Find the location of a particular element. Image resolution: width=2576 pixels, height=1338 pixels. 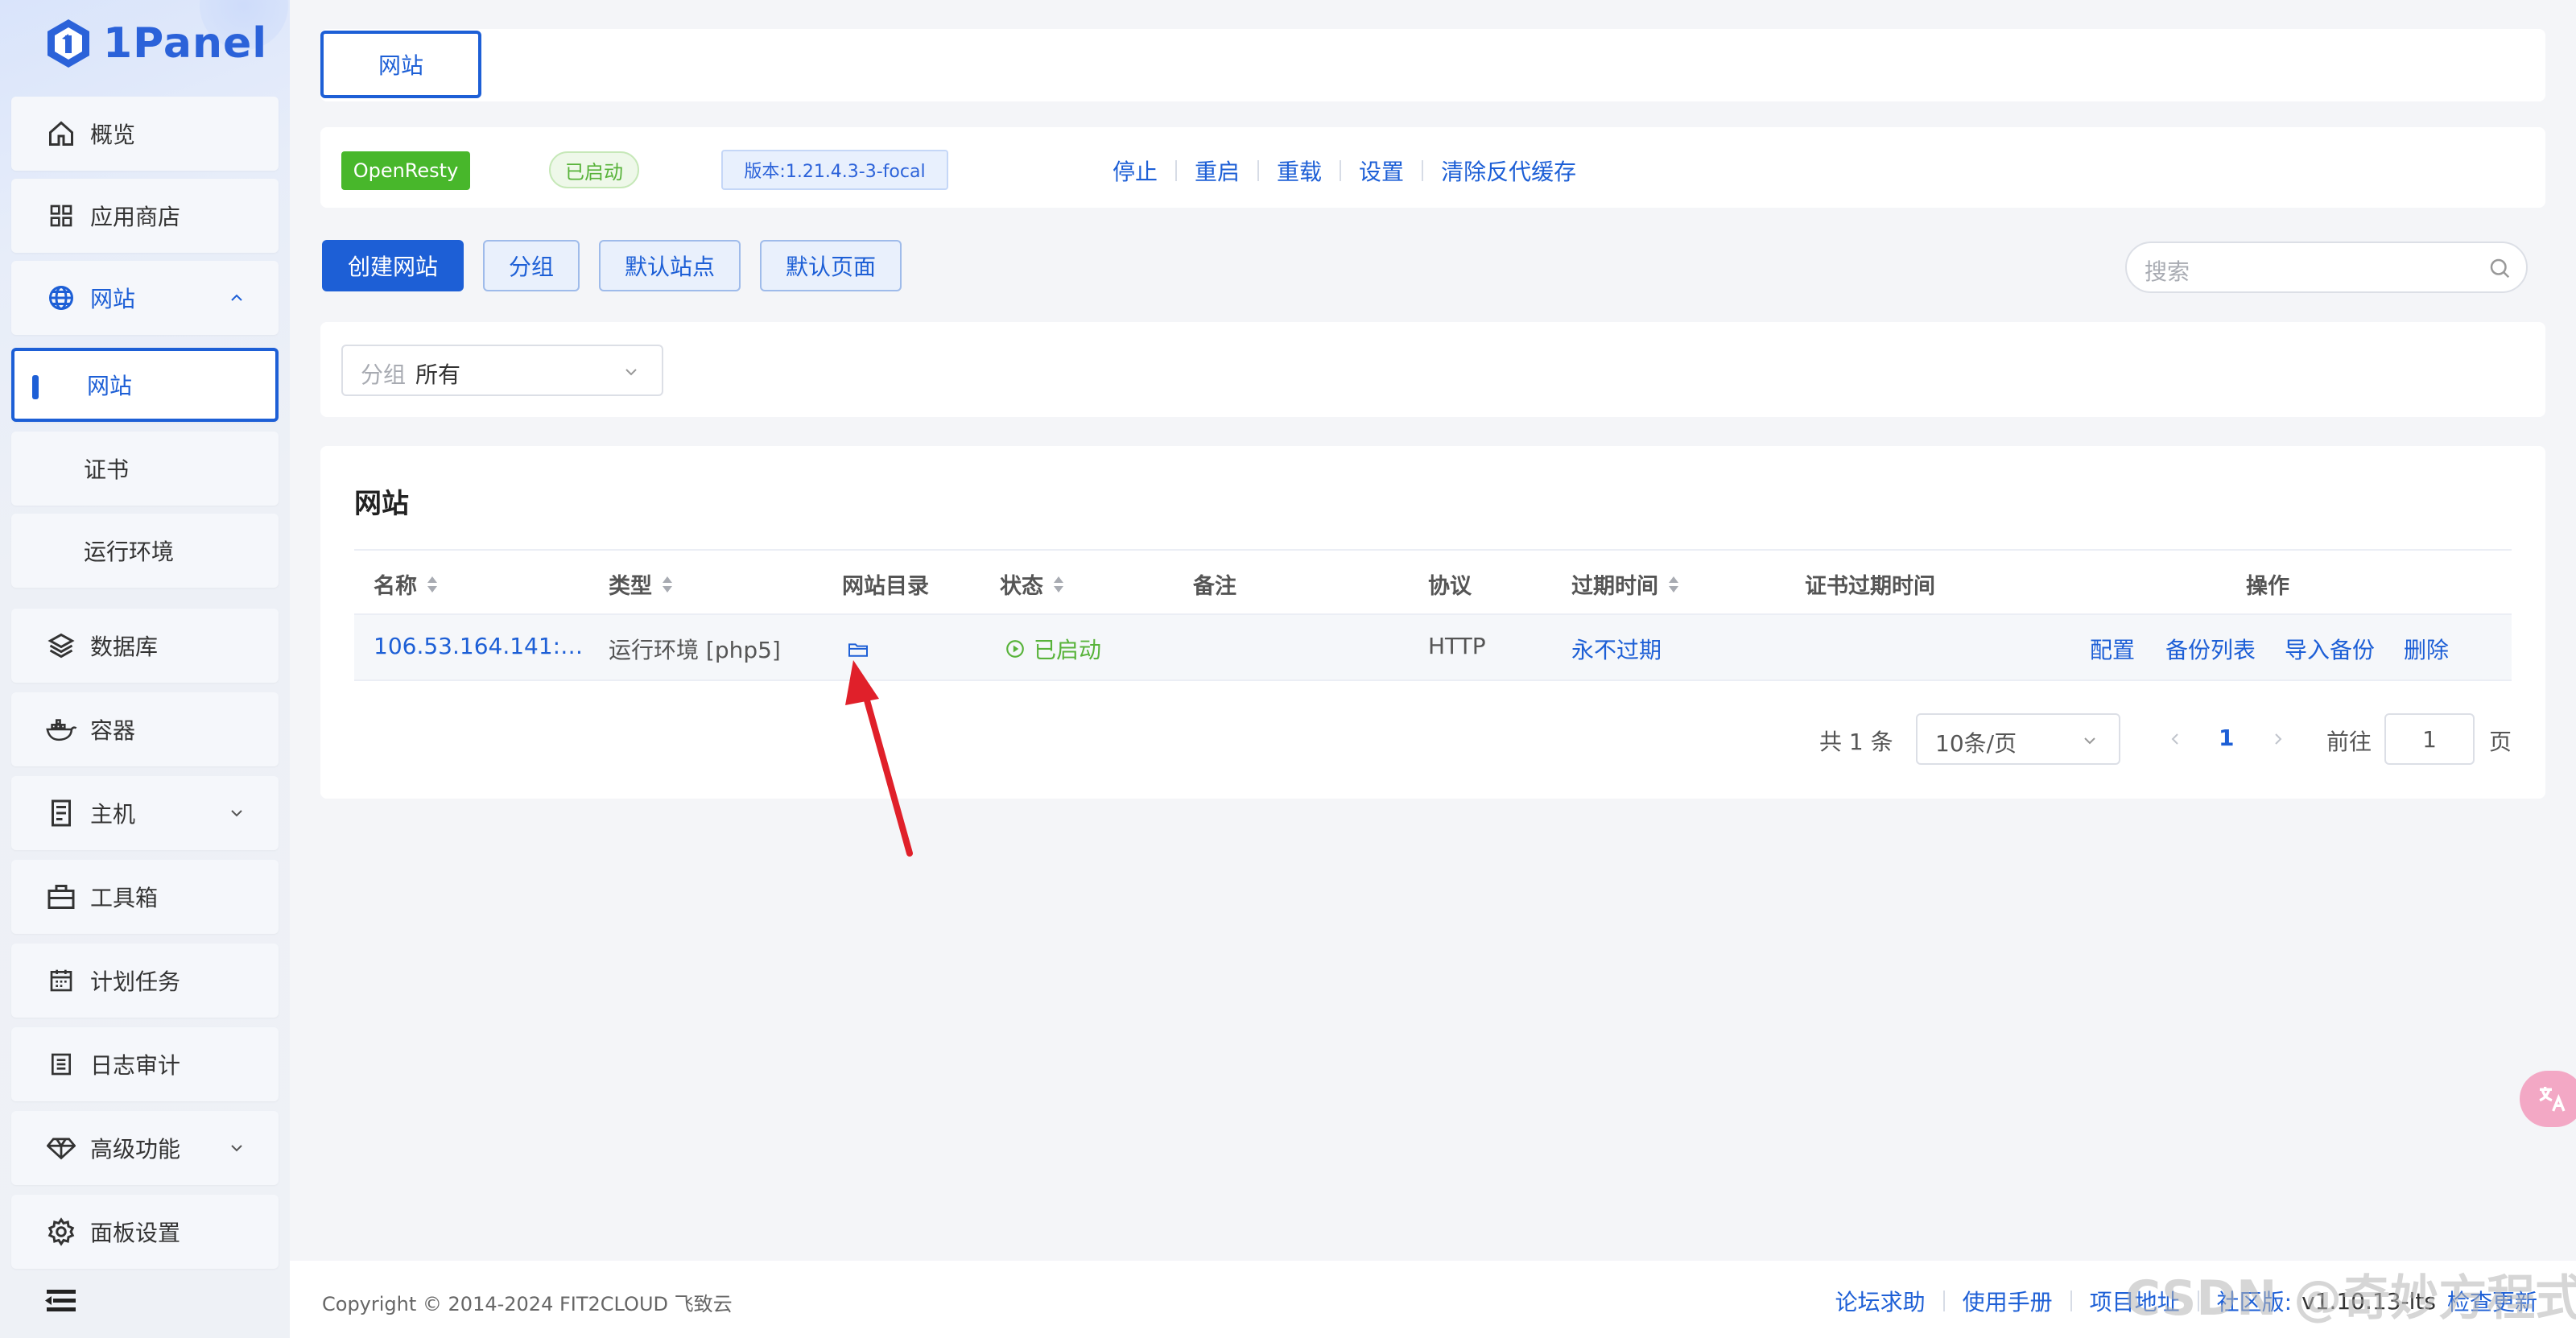

docker-icon is located at coordinates (61, 729).